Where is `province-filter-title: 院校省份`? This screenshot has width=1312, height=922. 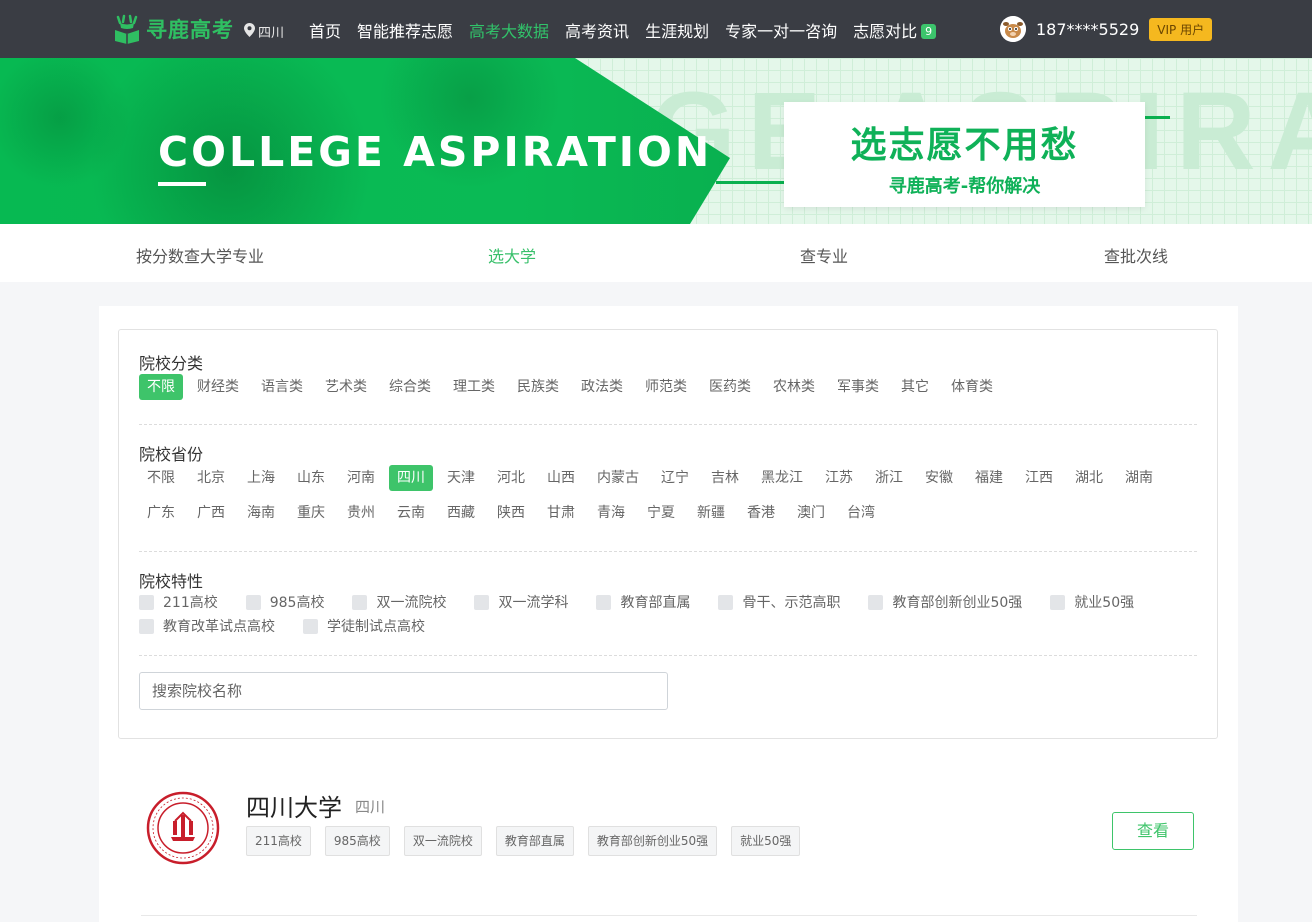 province-filter-title: 院校省份 is located at coordinates (171, 454).